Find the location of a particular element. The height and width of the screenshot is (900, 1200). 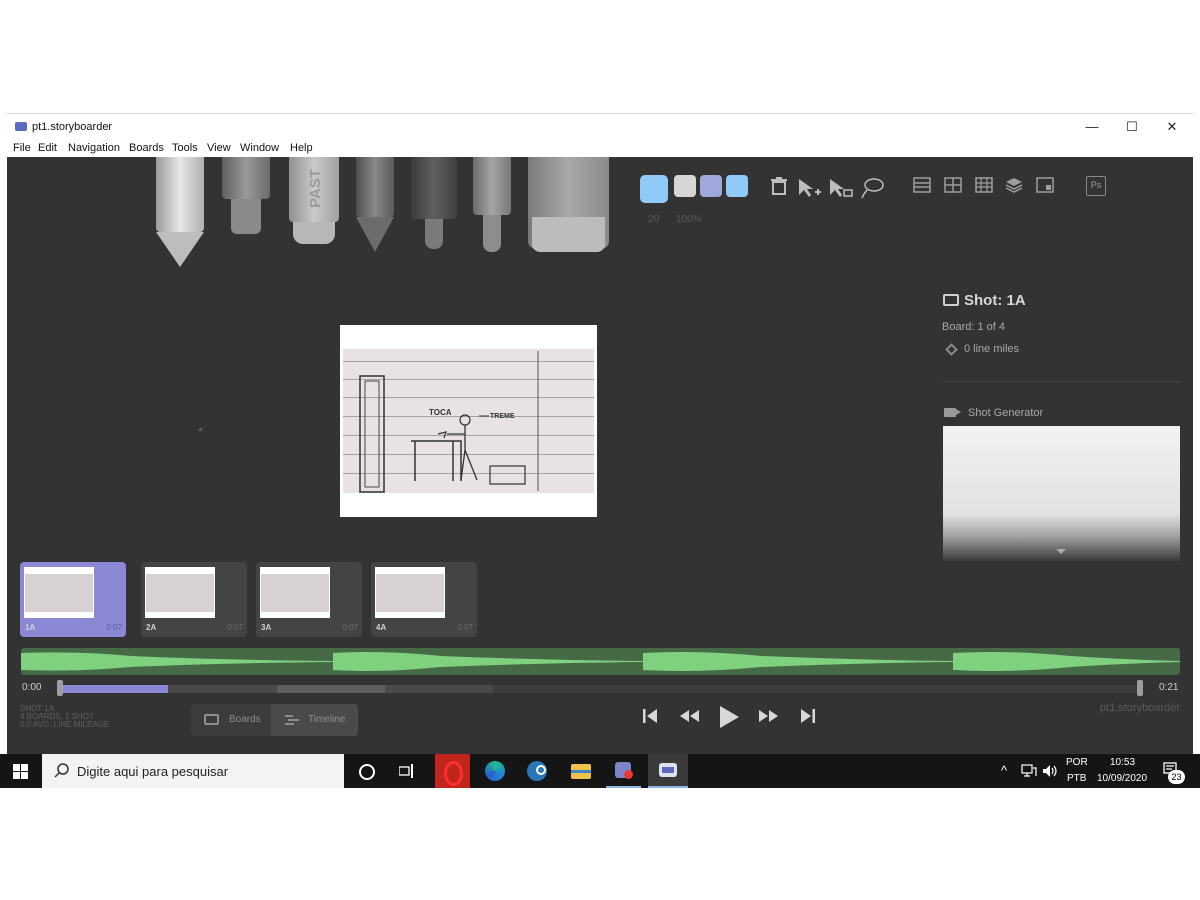

rewind-icon is located at coordinates (689, 716).